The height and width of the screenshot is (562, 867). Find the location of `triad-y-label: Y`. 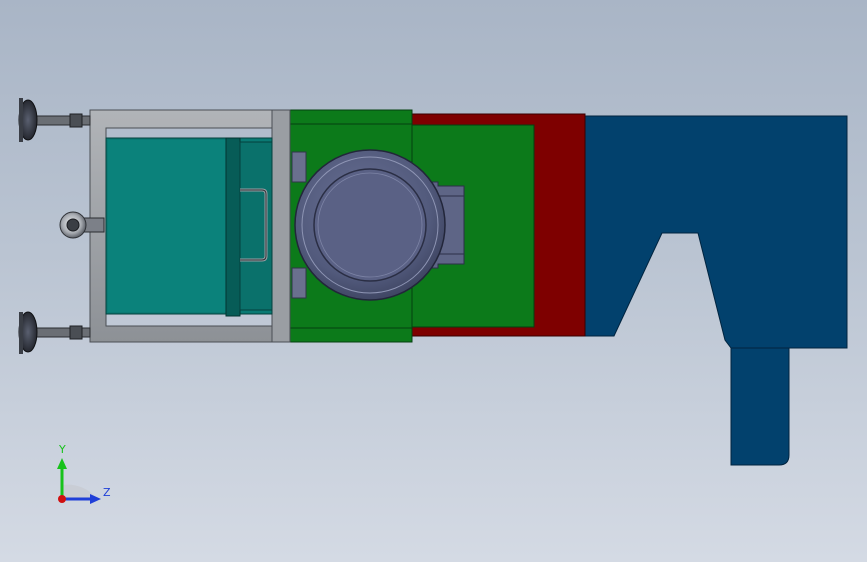

triad-y-label: Y is located at coordinates (62, 449).